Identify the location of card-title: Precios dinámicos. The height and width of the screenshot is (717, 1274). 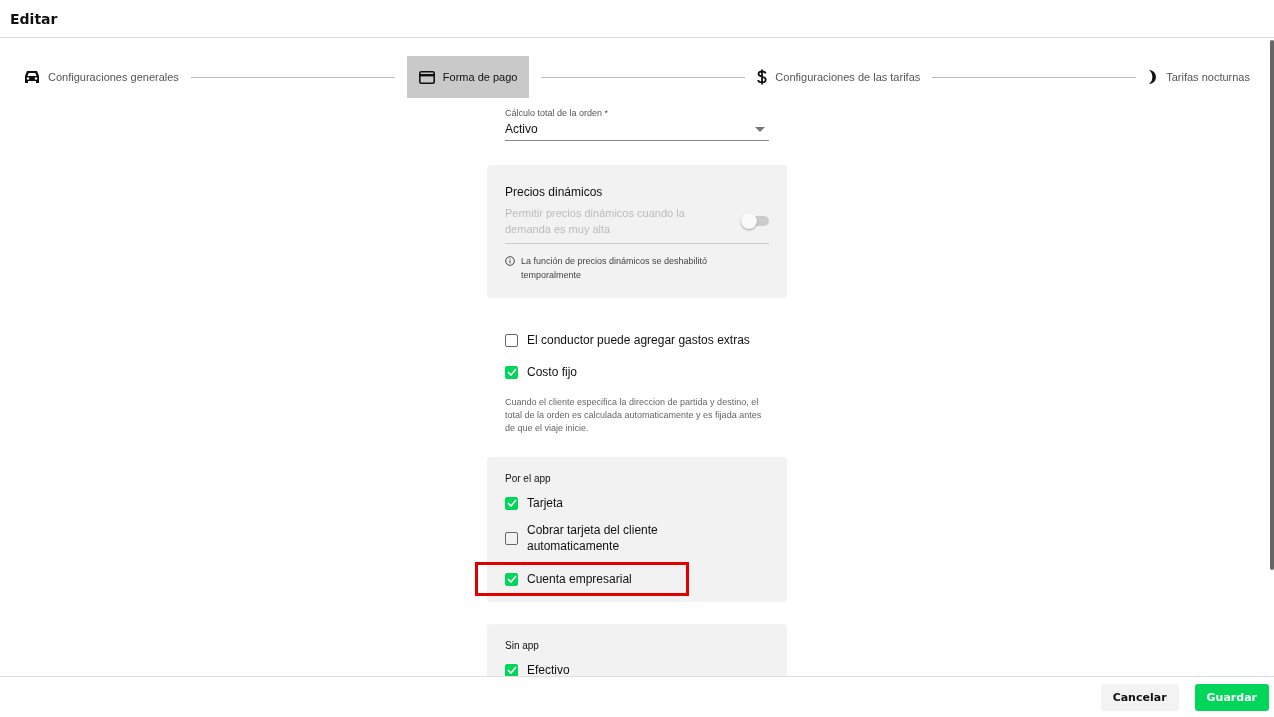
(554, 192).